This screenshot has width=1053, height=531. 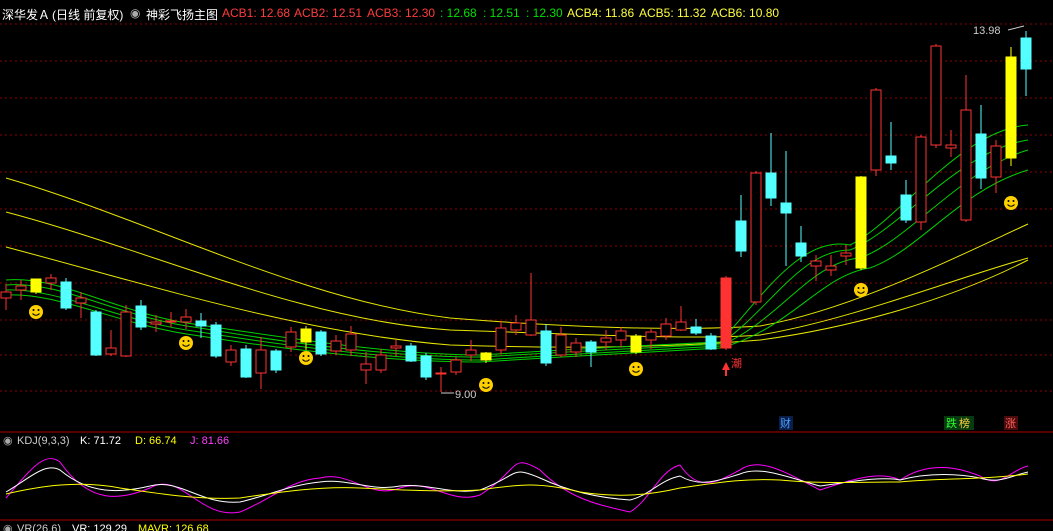 I want to click on vr-settings-icon: ◉, so click(x=8, y=527).